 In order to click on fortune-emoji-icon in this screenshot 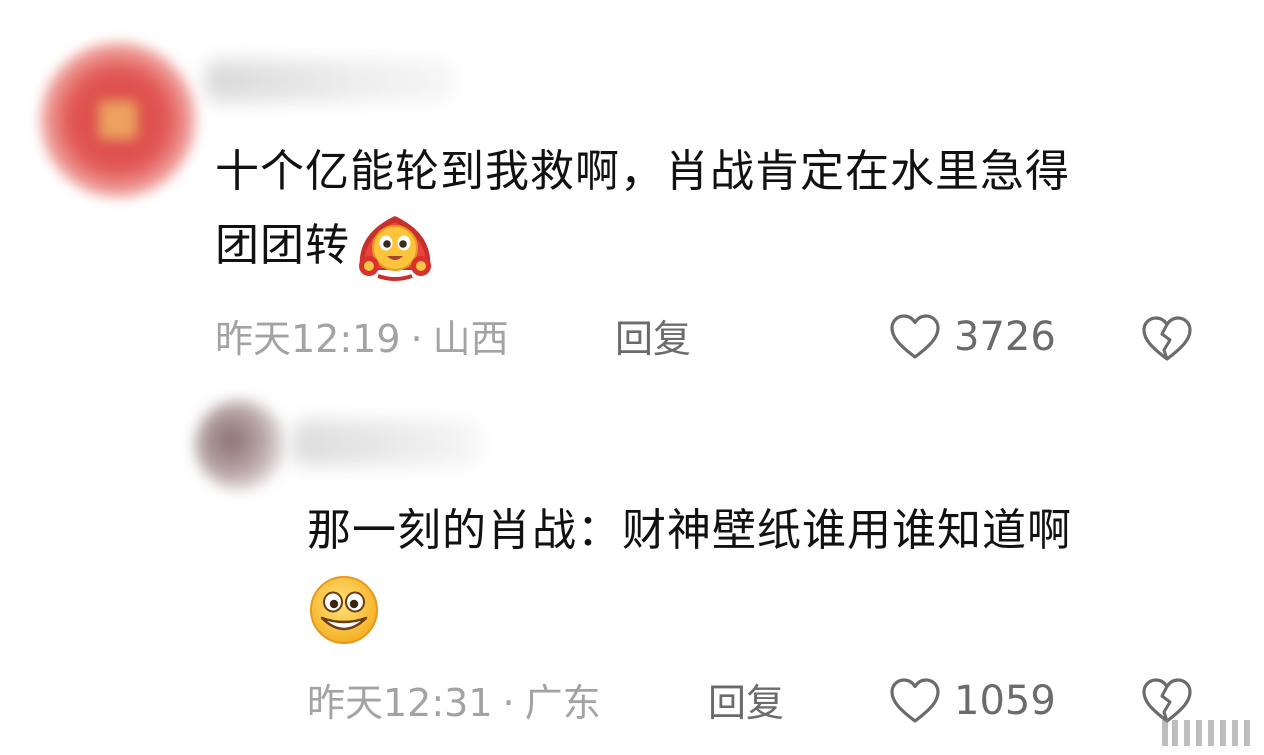, I will do `click(395, 248)`.